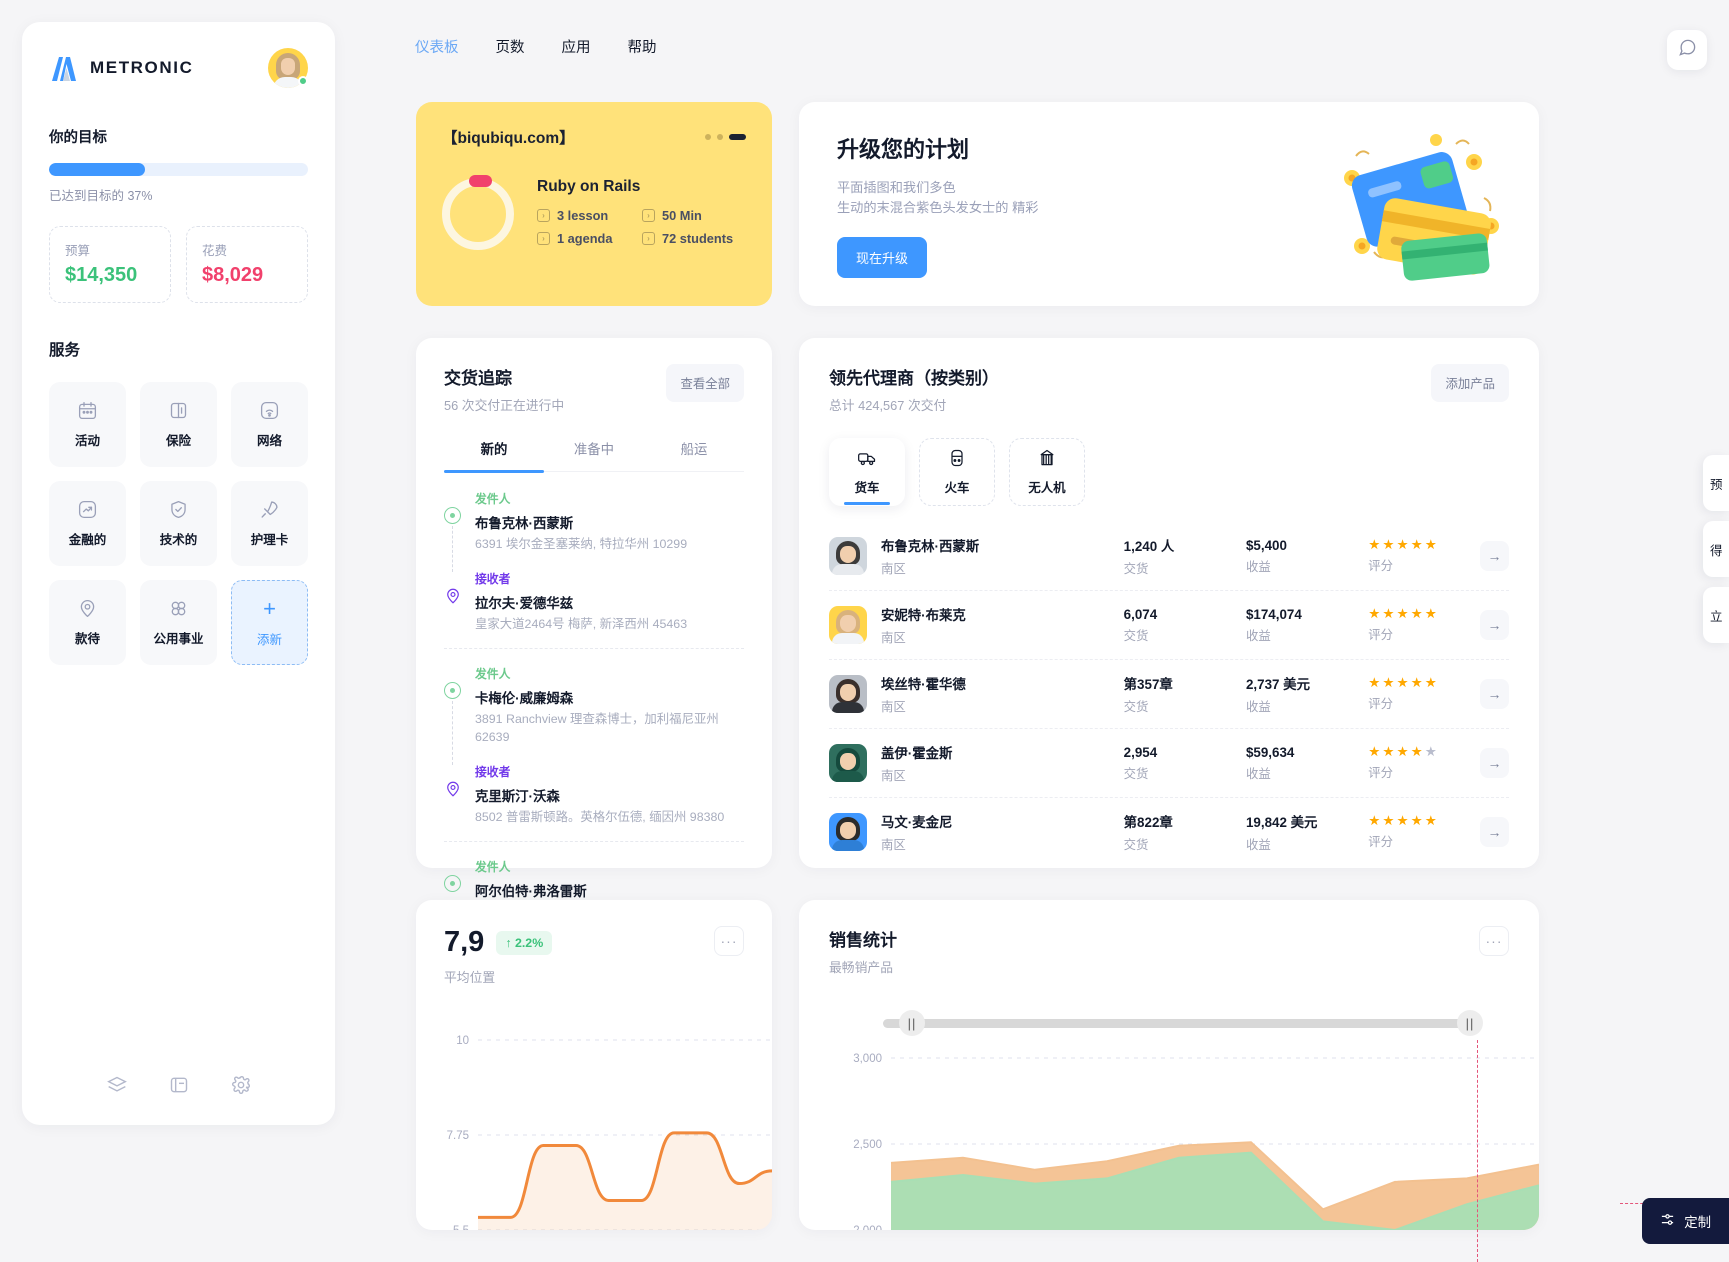  I want to click on chevron-right-icon: ›, so click(543, 238).